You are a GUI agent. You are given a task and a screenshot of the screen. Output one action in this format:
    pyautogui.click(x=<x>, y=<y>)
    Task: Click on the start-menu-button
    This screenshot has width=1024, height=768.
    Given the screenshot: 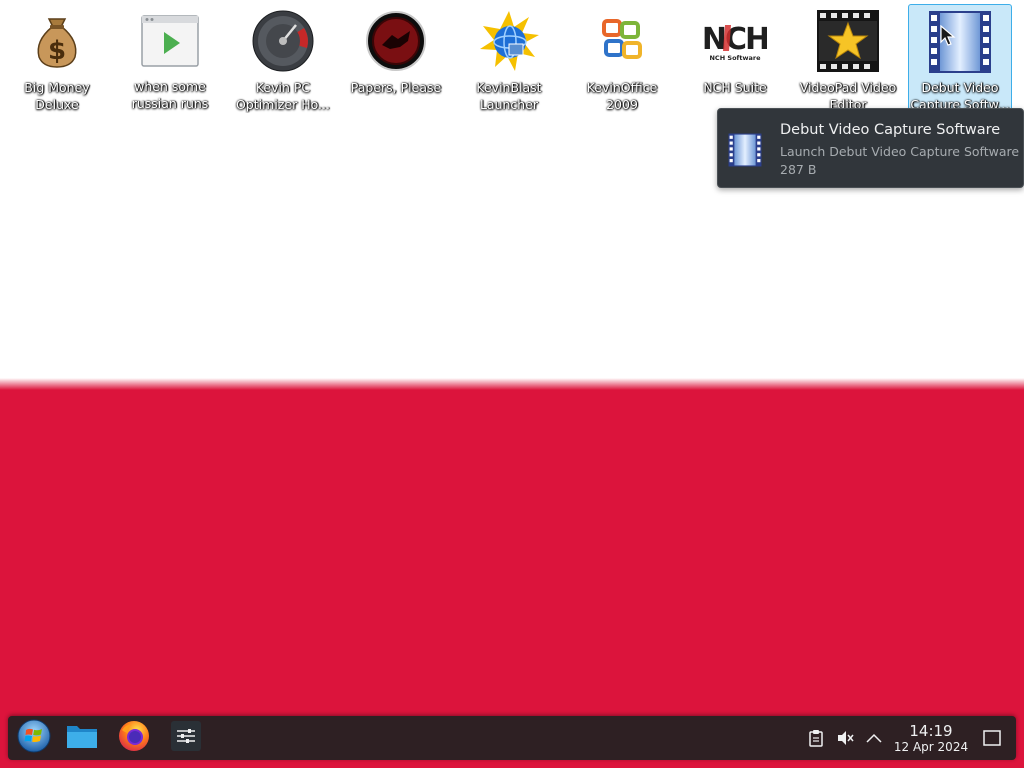 What is the action you would take?
    pyautogui.click(x=34, y=738)
    